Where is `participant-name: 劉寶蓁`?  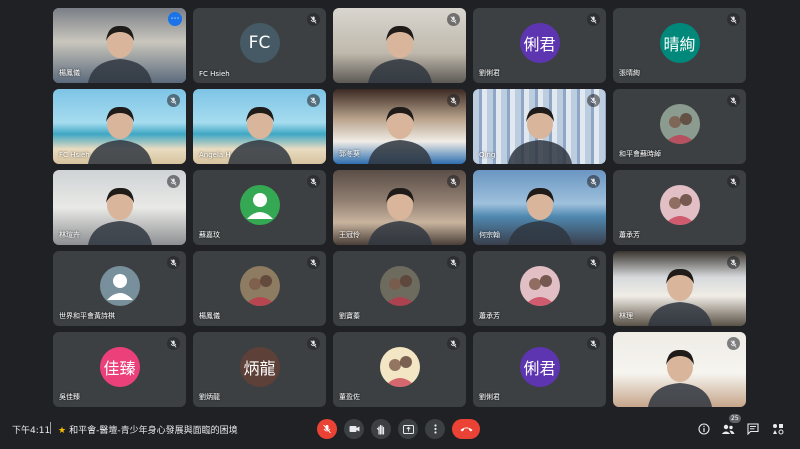 participant-name: 劉寶蓁 is located at coordinates (349, 316).